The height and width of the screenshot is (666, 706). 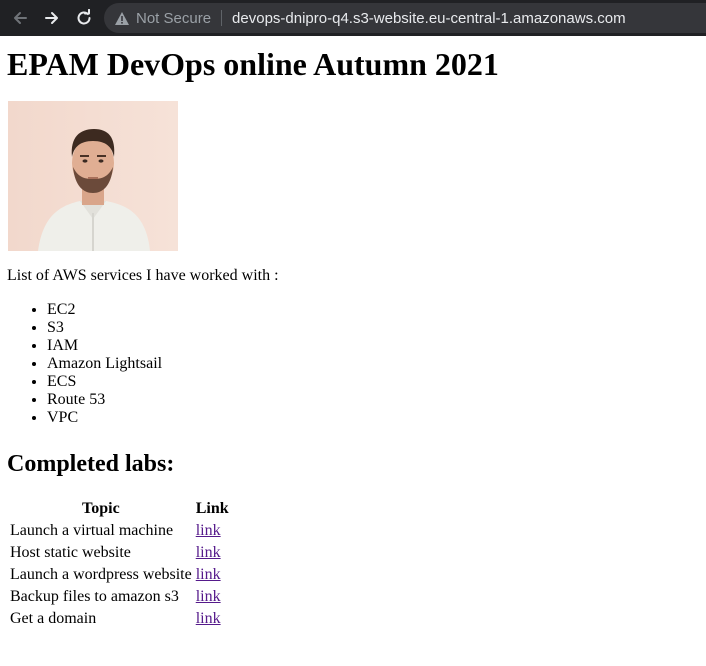 What do you see at coordinates (91, 464) in the screenshot?
I see `labs-heading: Completed labs:` at bounding box center [91, 464].